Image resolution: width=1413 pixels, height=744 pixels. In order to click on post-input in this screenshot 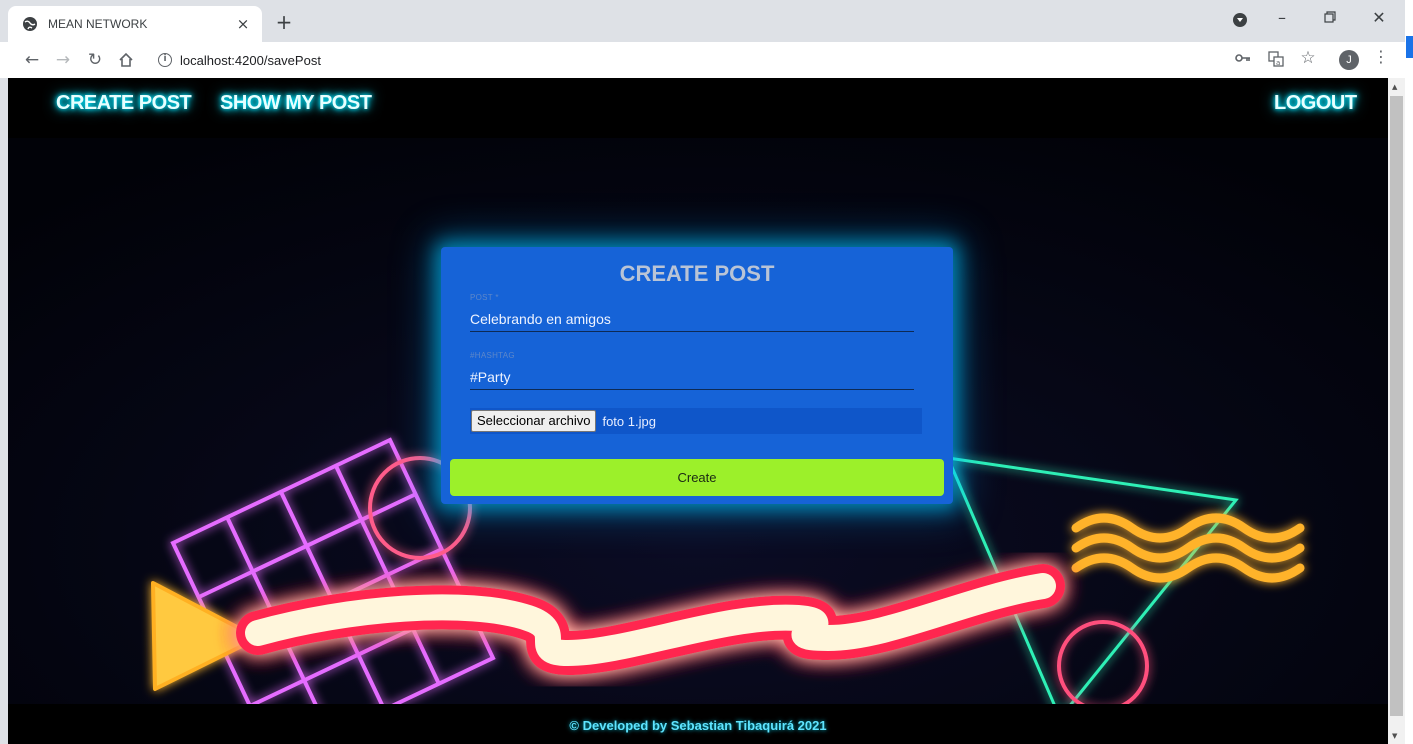, I will do `click(692, 319)`.